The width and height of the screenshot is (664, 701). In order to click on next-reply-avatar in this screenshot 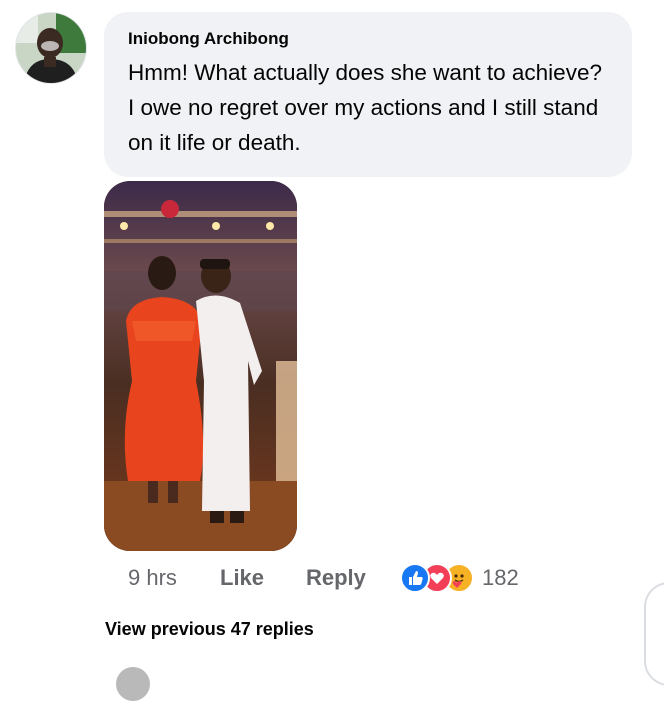, I will do `click(133, 684)`.